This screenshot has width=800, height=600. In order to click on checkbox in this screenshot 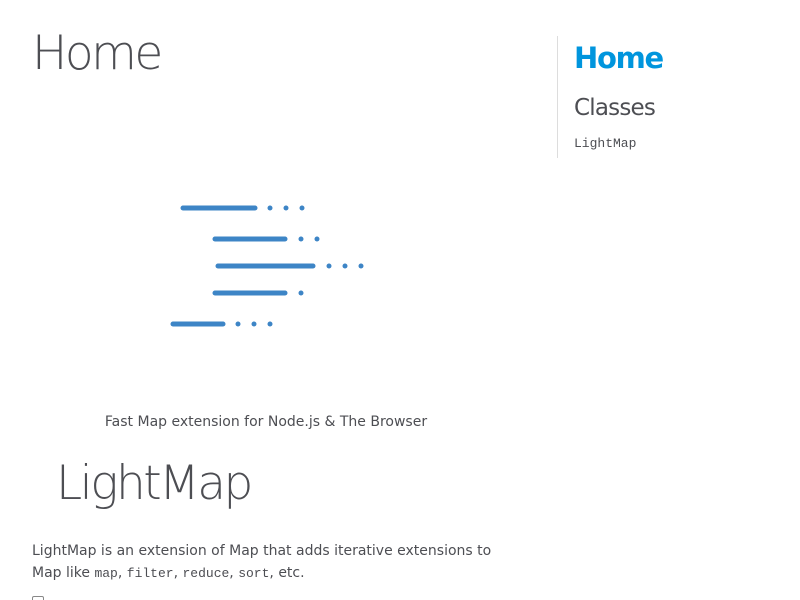, I will do `click(38, 598)`.